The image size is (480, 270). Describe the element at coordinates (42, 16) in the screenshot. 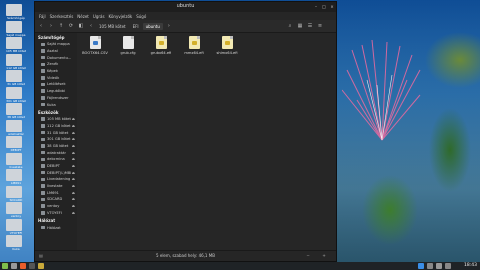

I see `menu-file: Fájl` at that location.